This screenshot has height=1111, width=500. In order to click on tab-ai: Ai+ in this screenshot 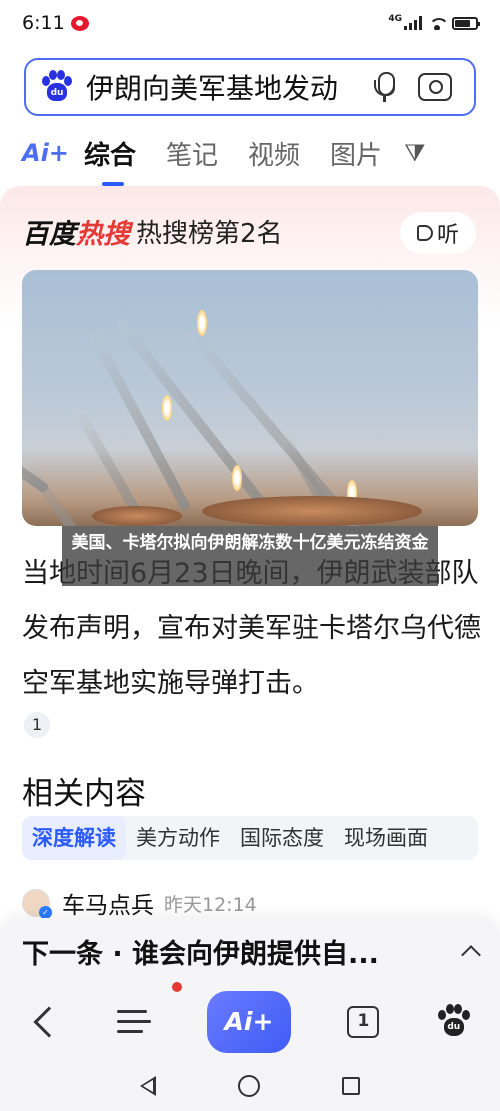, I will do `click(53, 153)`.